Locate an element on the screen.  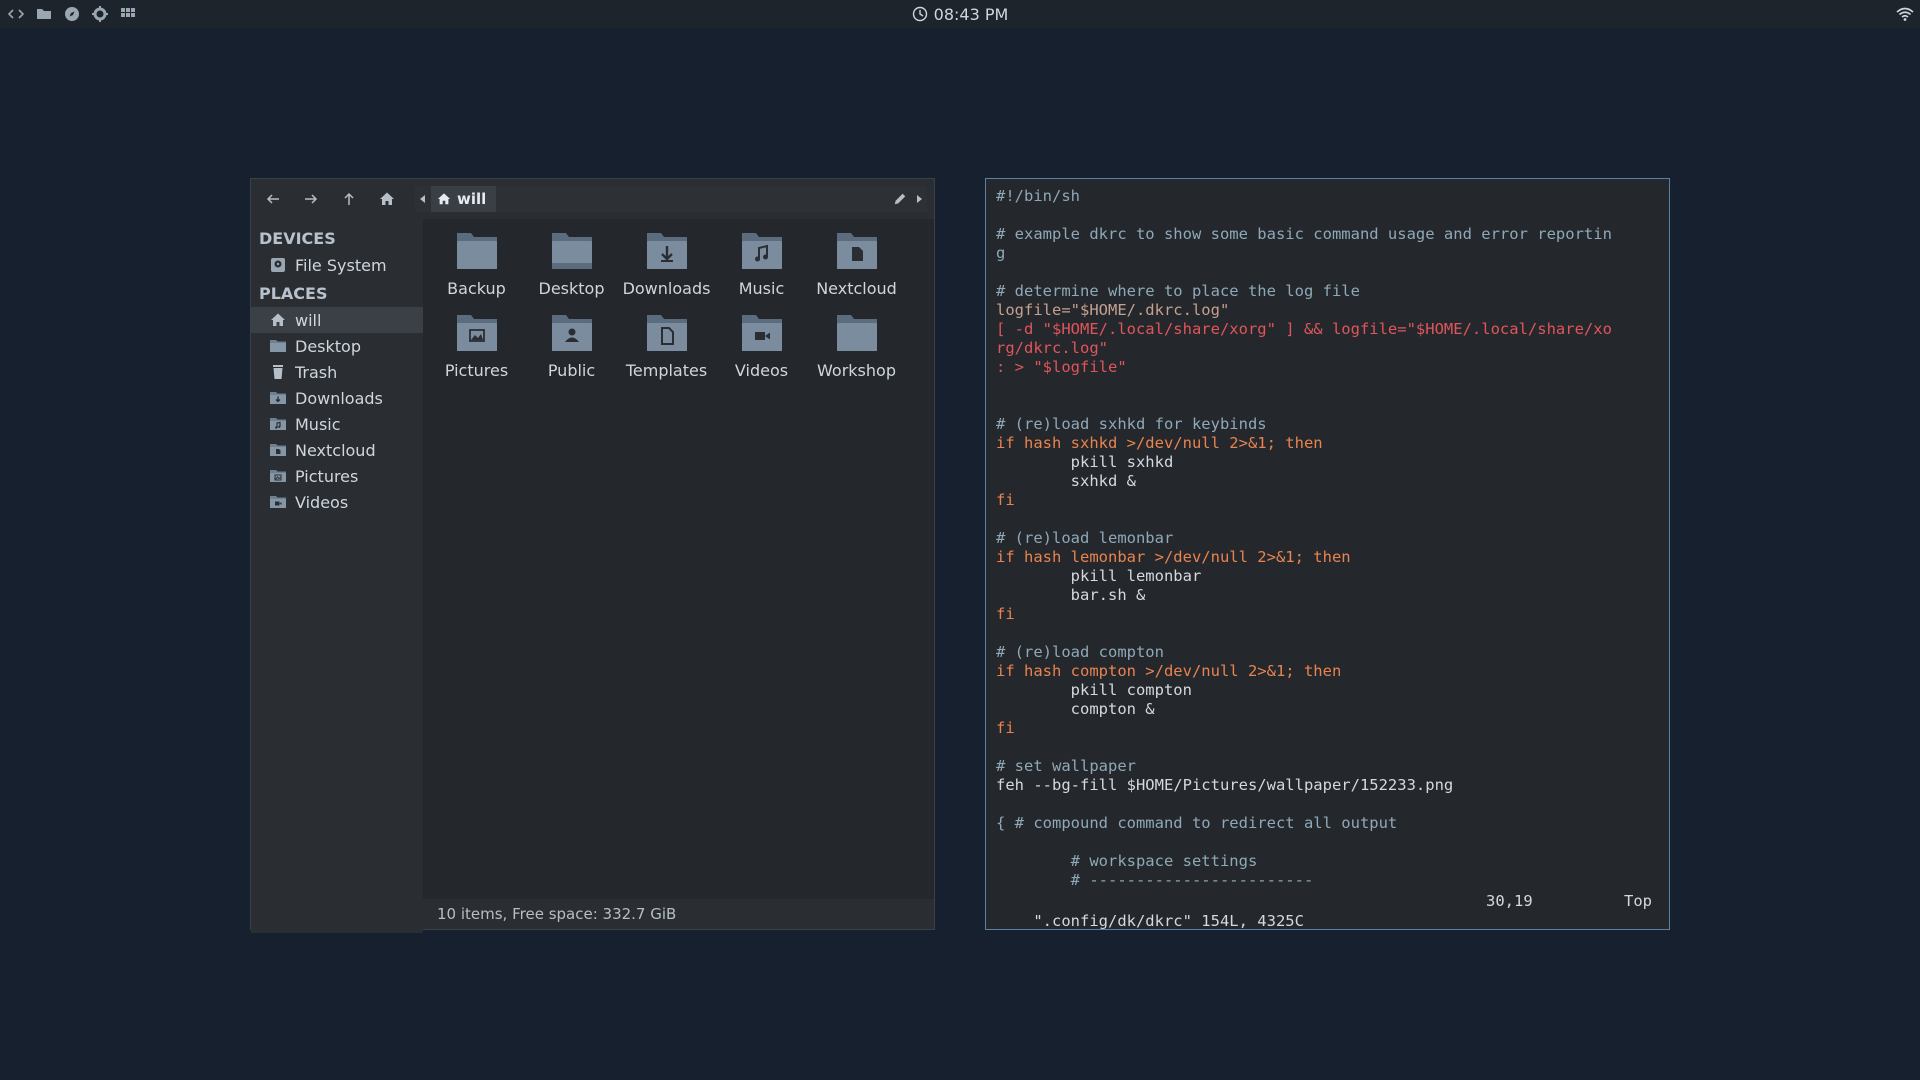
file-item-nextcloud: Nextcloud is located at coordinates (856, 264).